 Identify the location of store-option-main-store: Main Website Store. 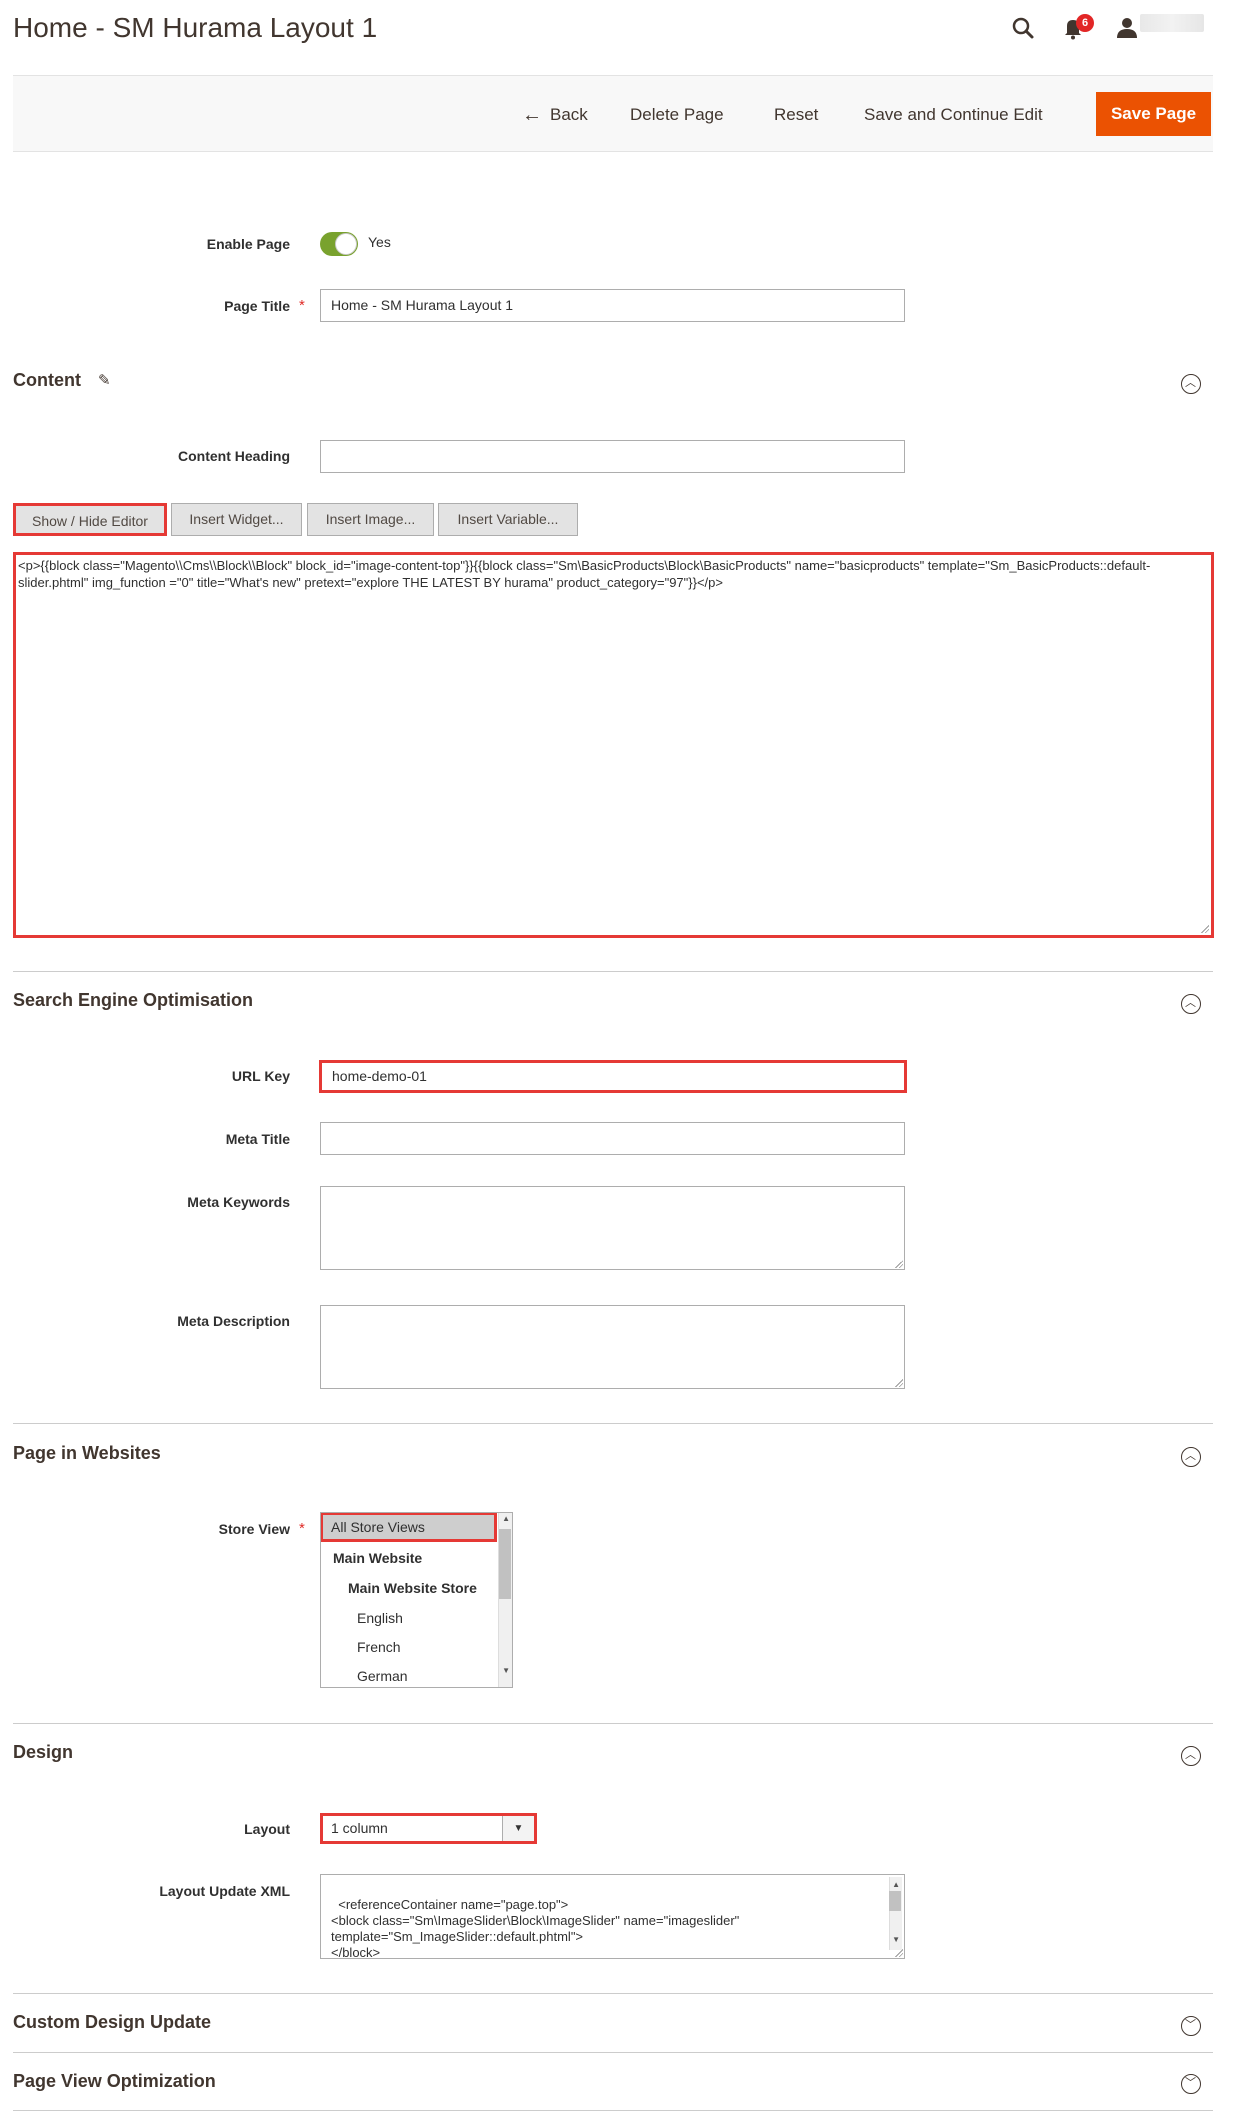
(408, 1588).